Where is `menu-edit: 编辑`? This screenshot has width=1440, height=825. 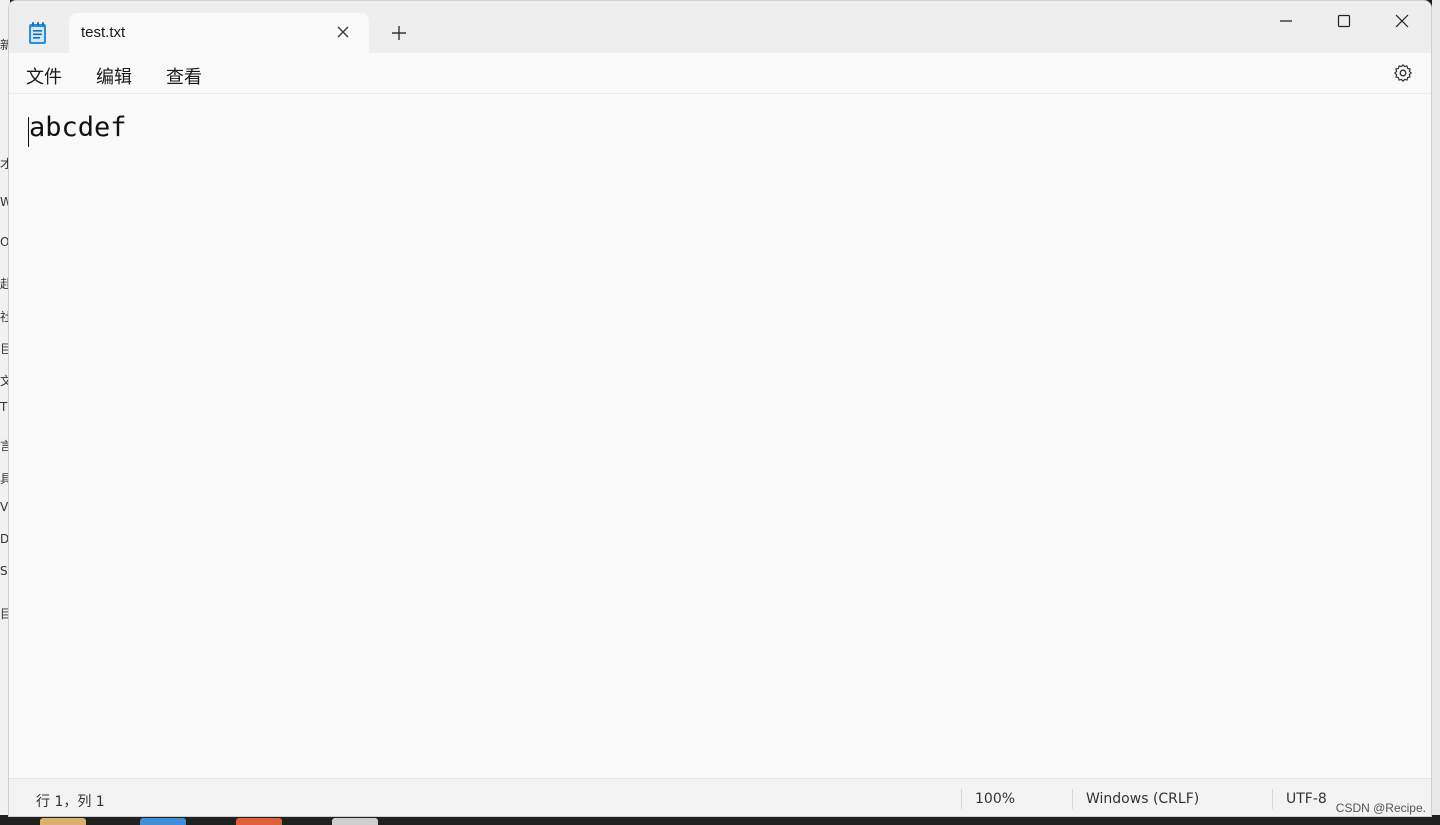
menu-edit: 编辑 is located at coordinates (114, 76).